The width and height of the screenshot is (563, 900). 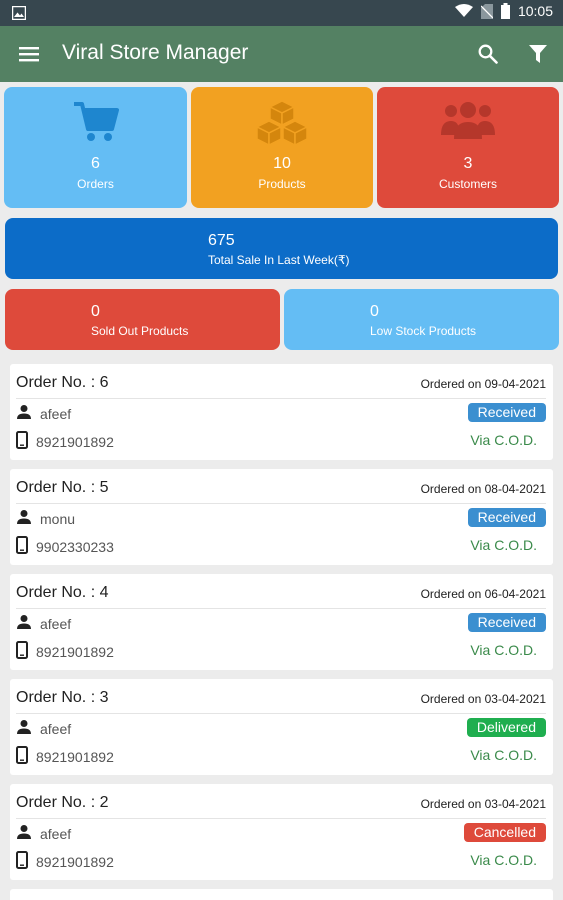 What do you see at coordinates (423, 331) in the screenshot?
I see `low-stock-label: Low Stock Products` at bounding box center [423, 331].